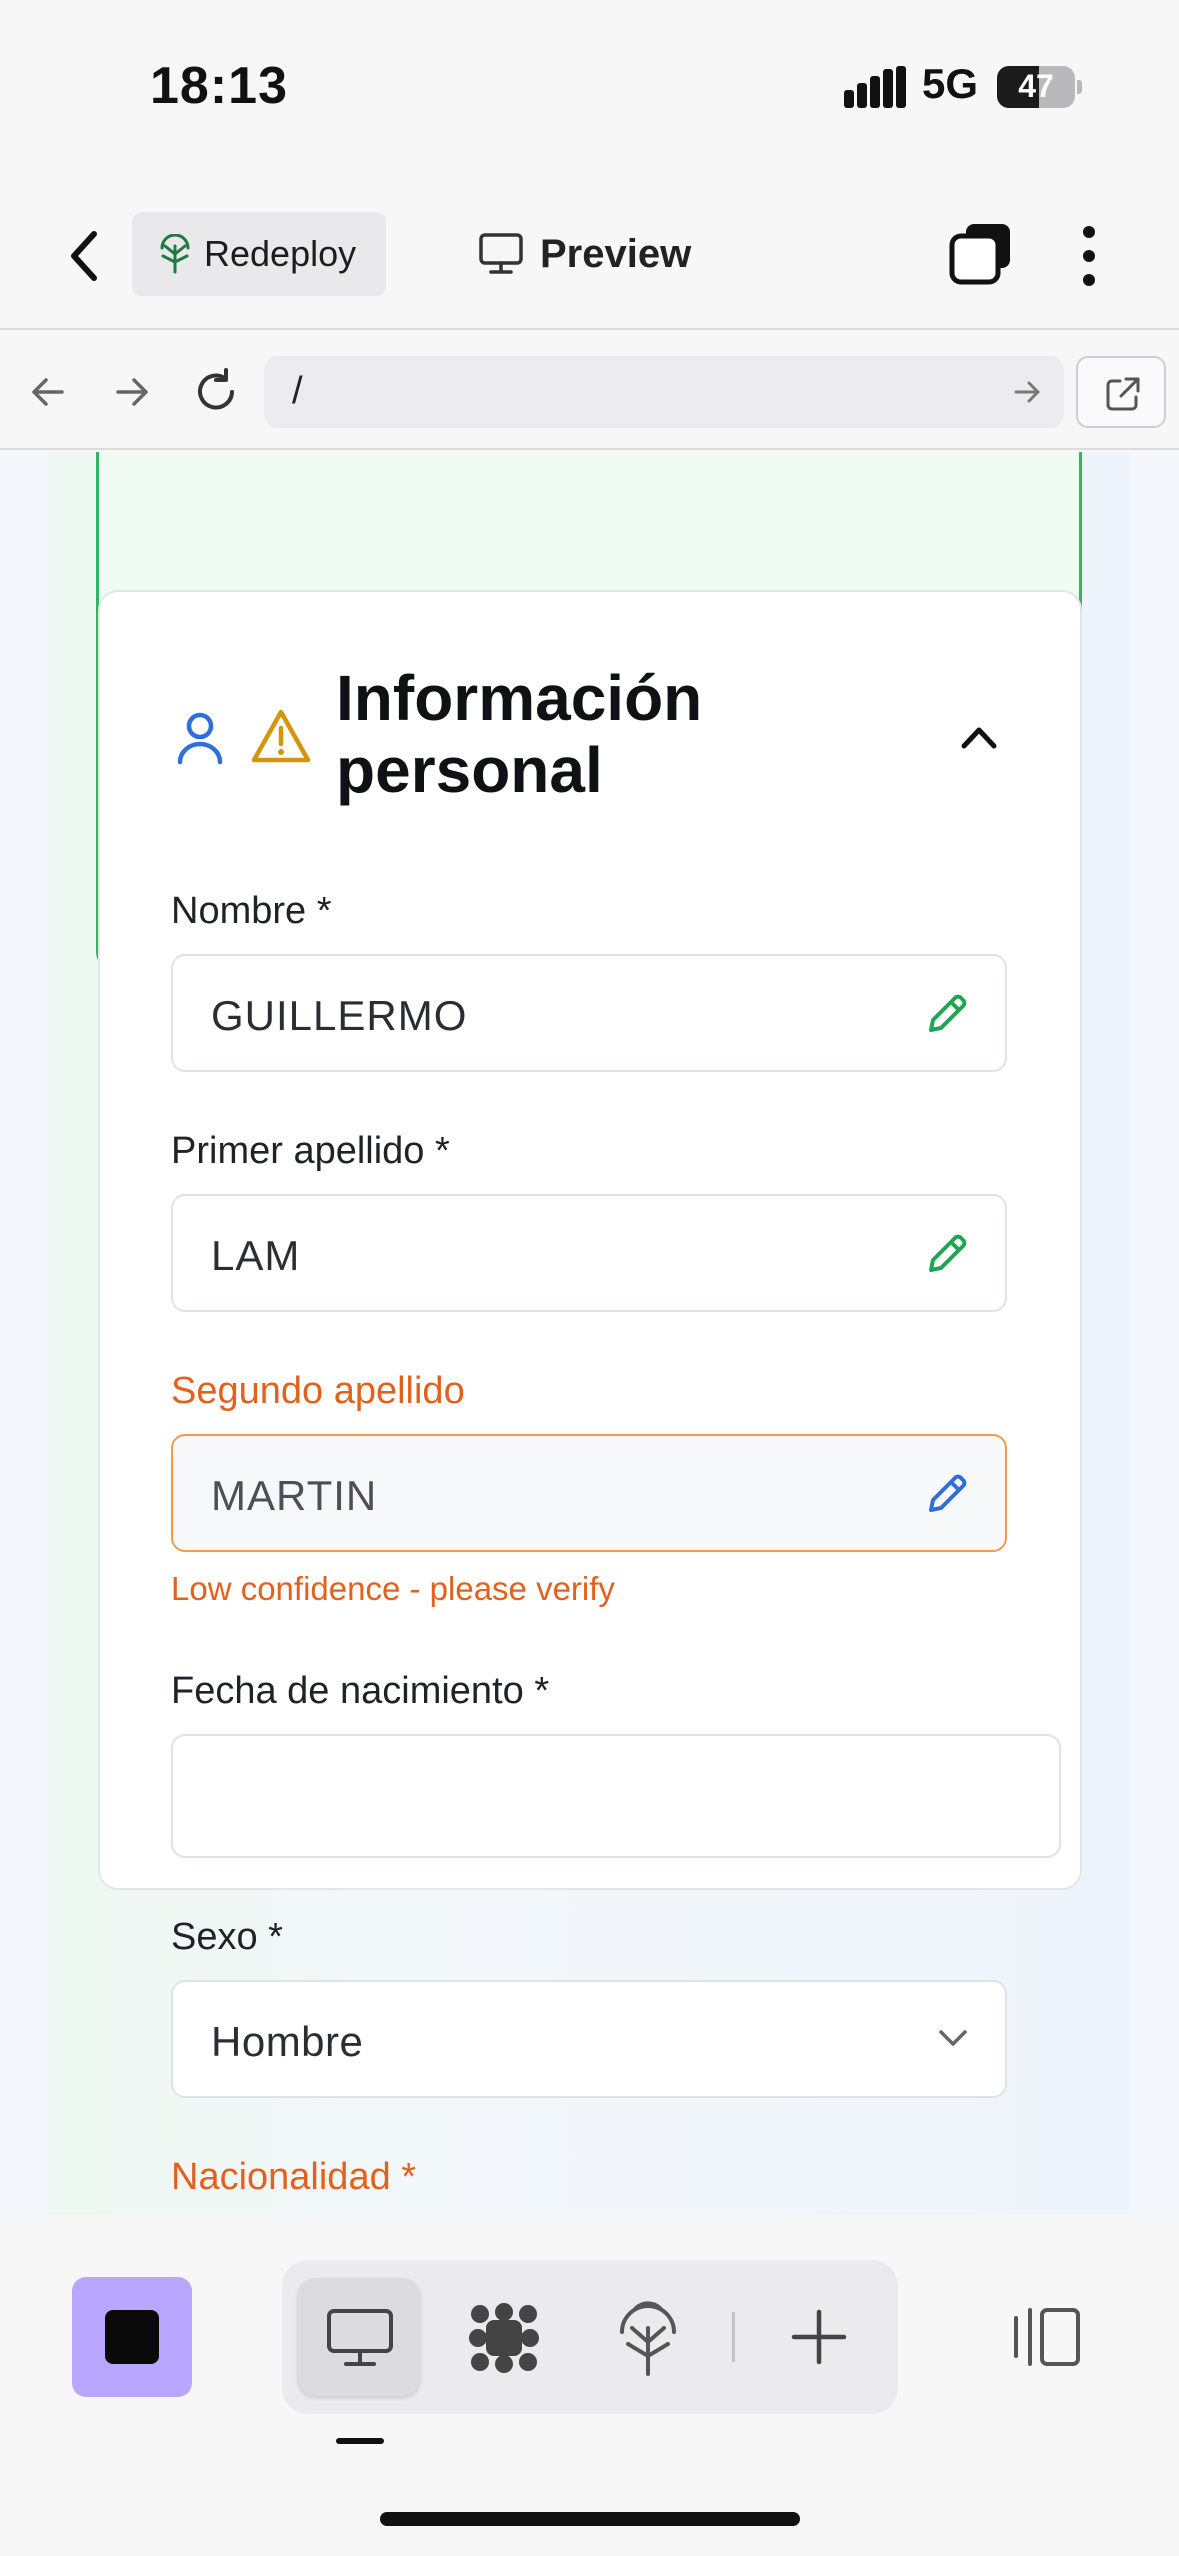 The image size is (1179, 2556). I want to click on back-chevron-icon, so click(85, 256).